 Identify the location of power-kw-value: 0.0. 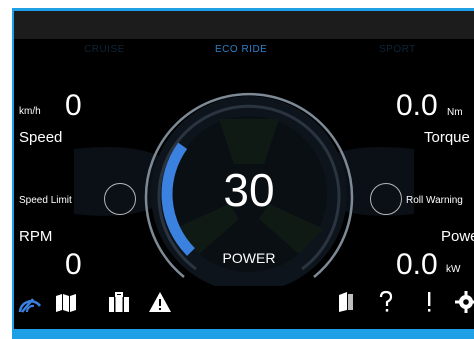
(417, 264).